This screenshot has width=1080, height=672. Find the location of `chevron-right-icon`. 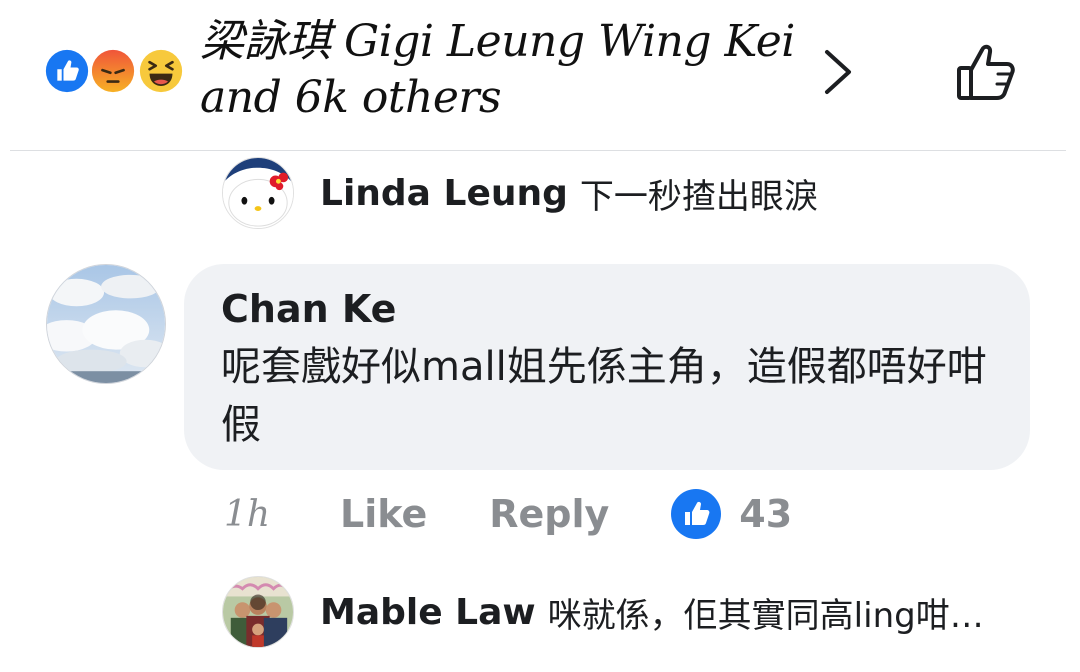

chevron-right-icon is located at coordinates (837, 72).